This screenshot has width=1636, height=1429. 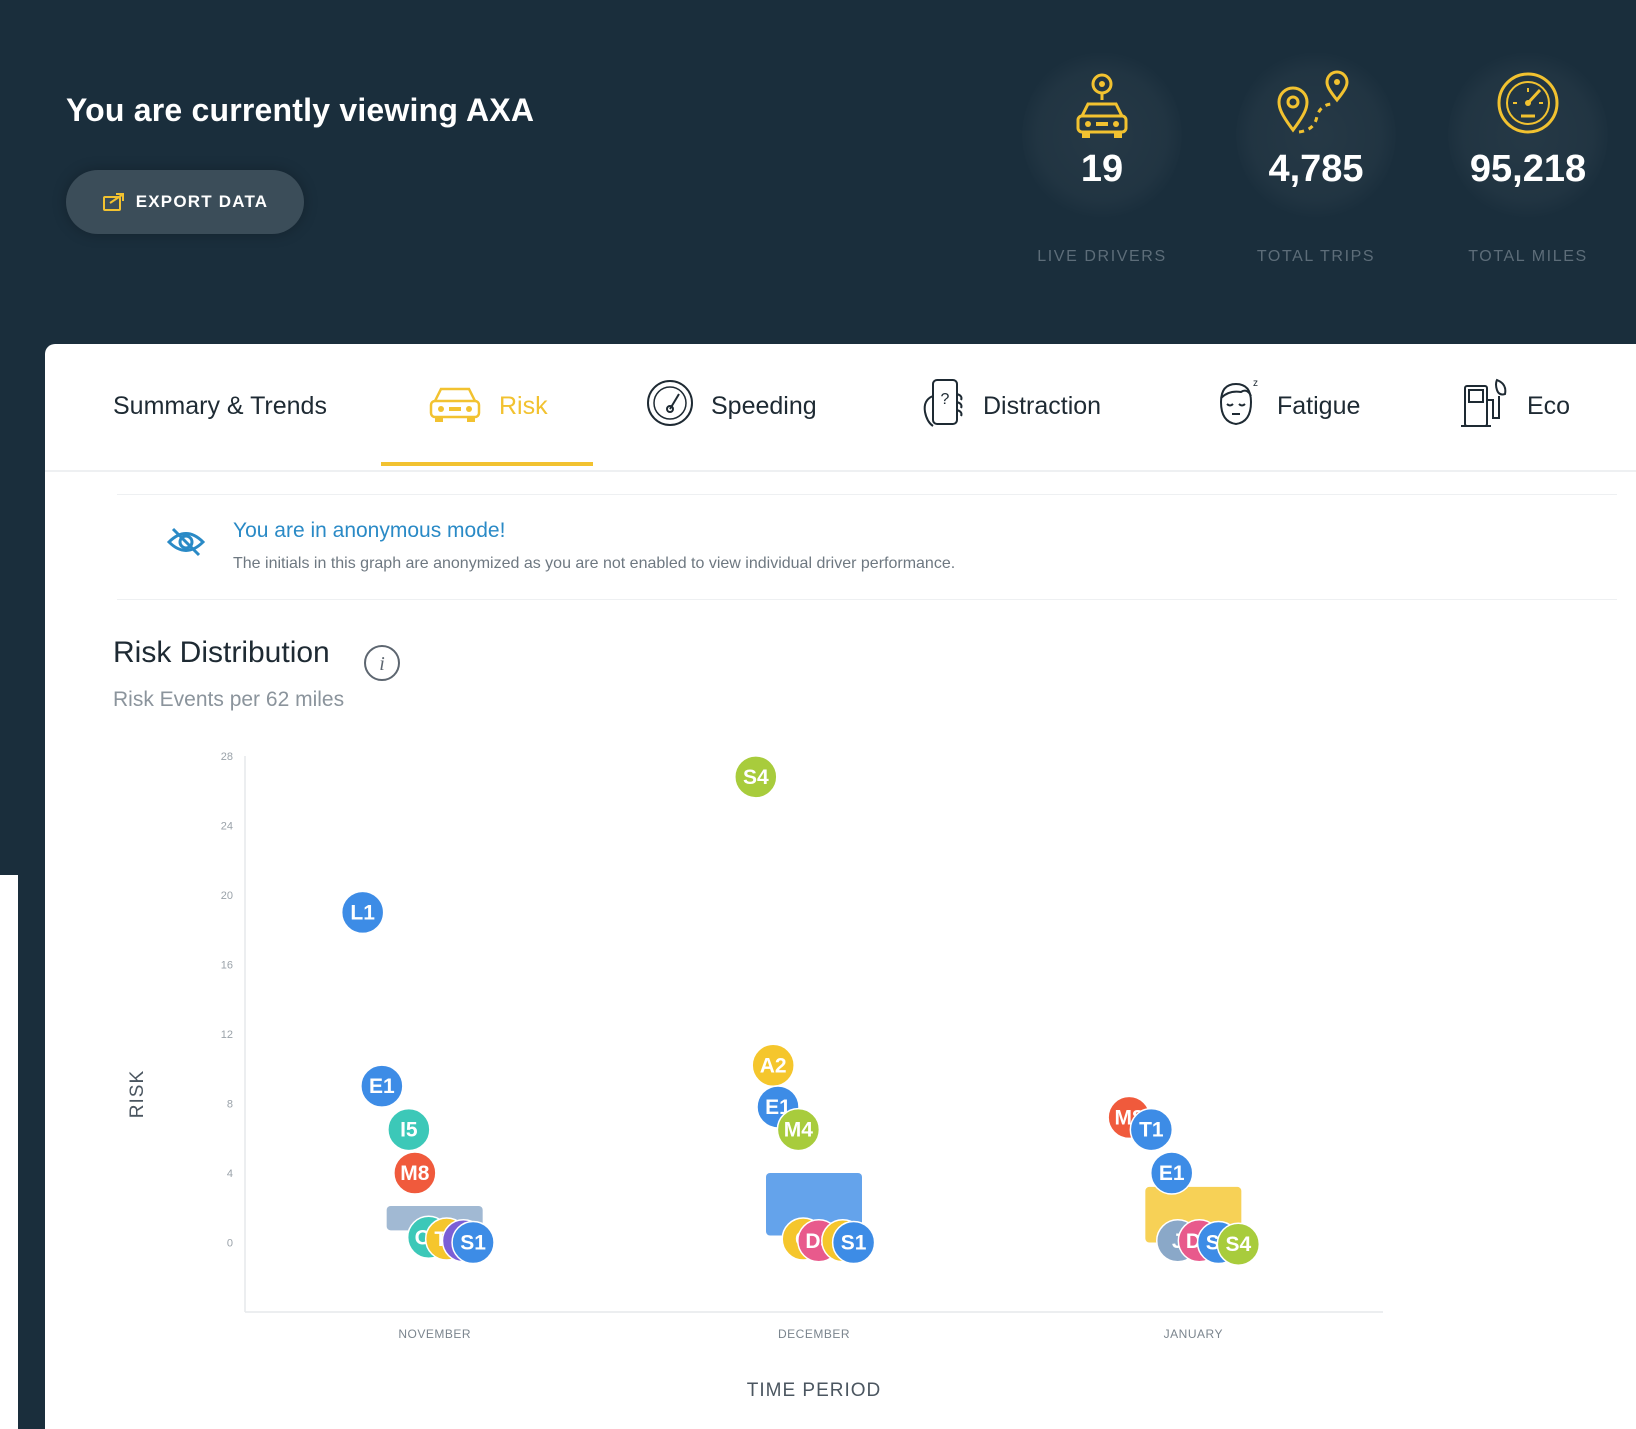 I want to click on total-trips-value: 4,785, so click(x=1316, y=169).